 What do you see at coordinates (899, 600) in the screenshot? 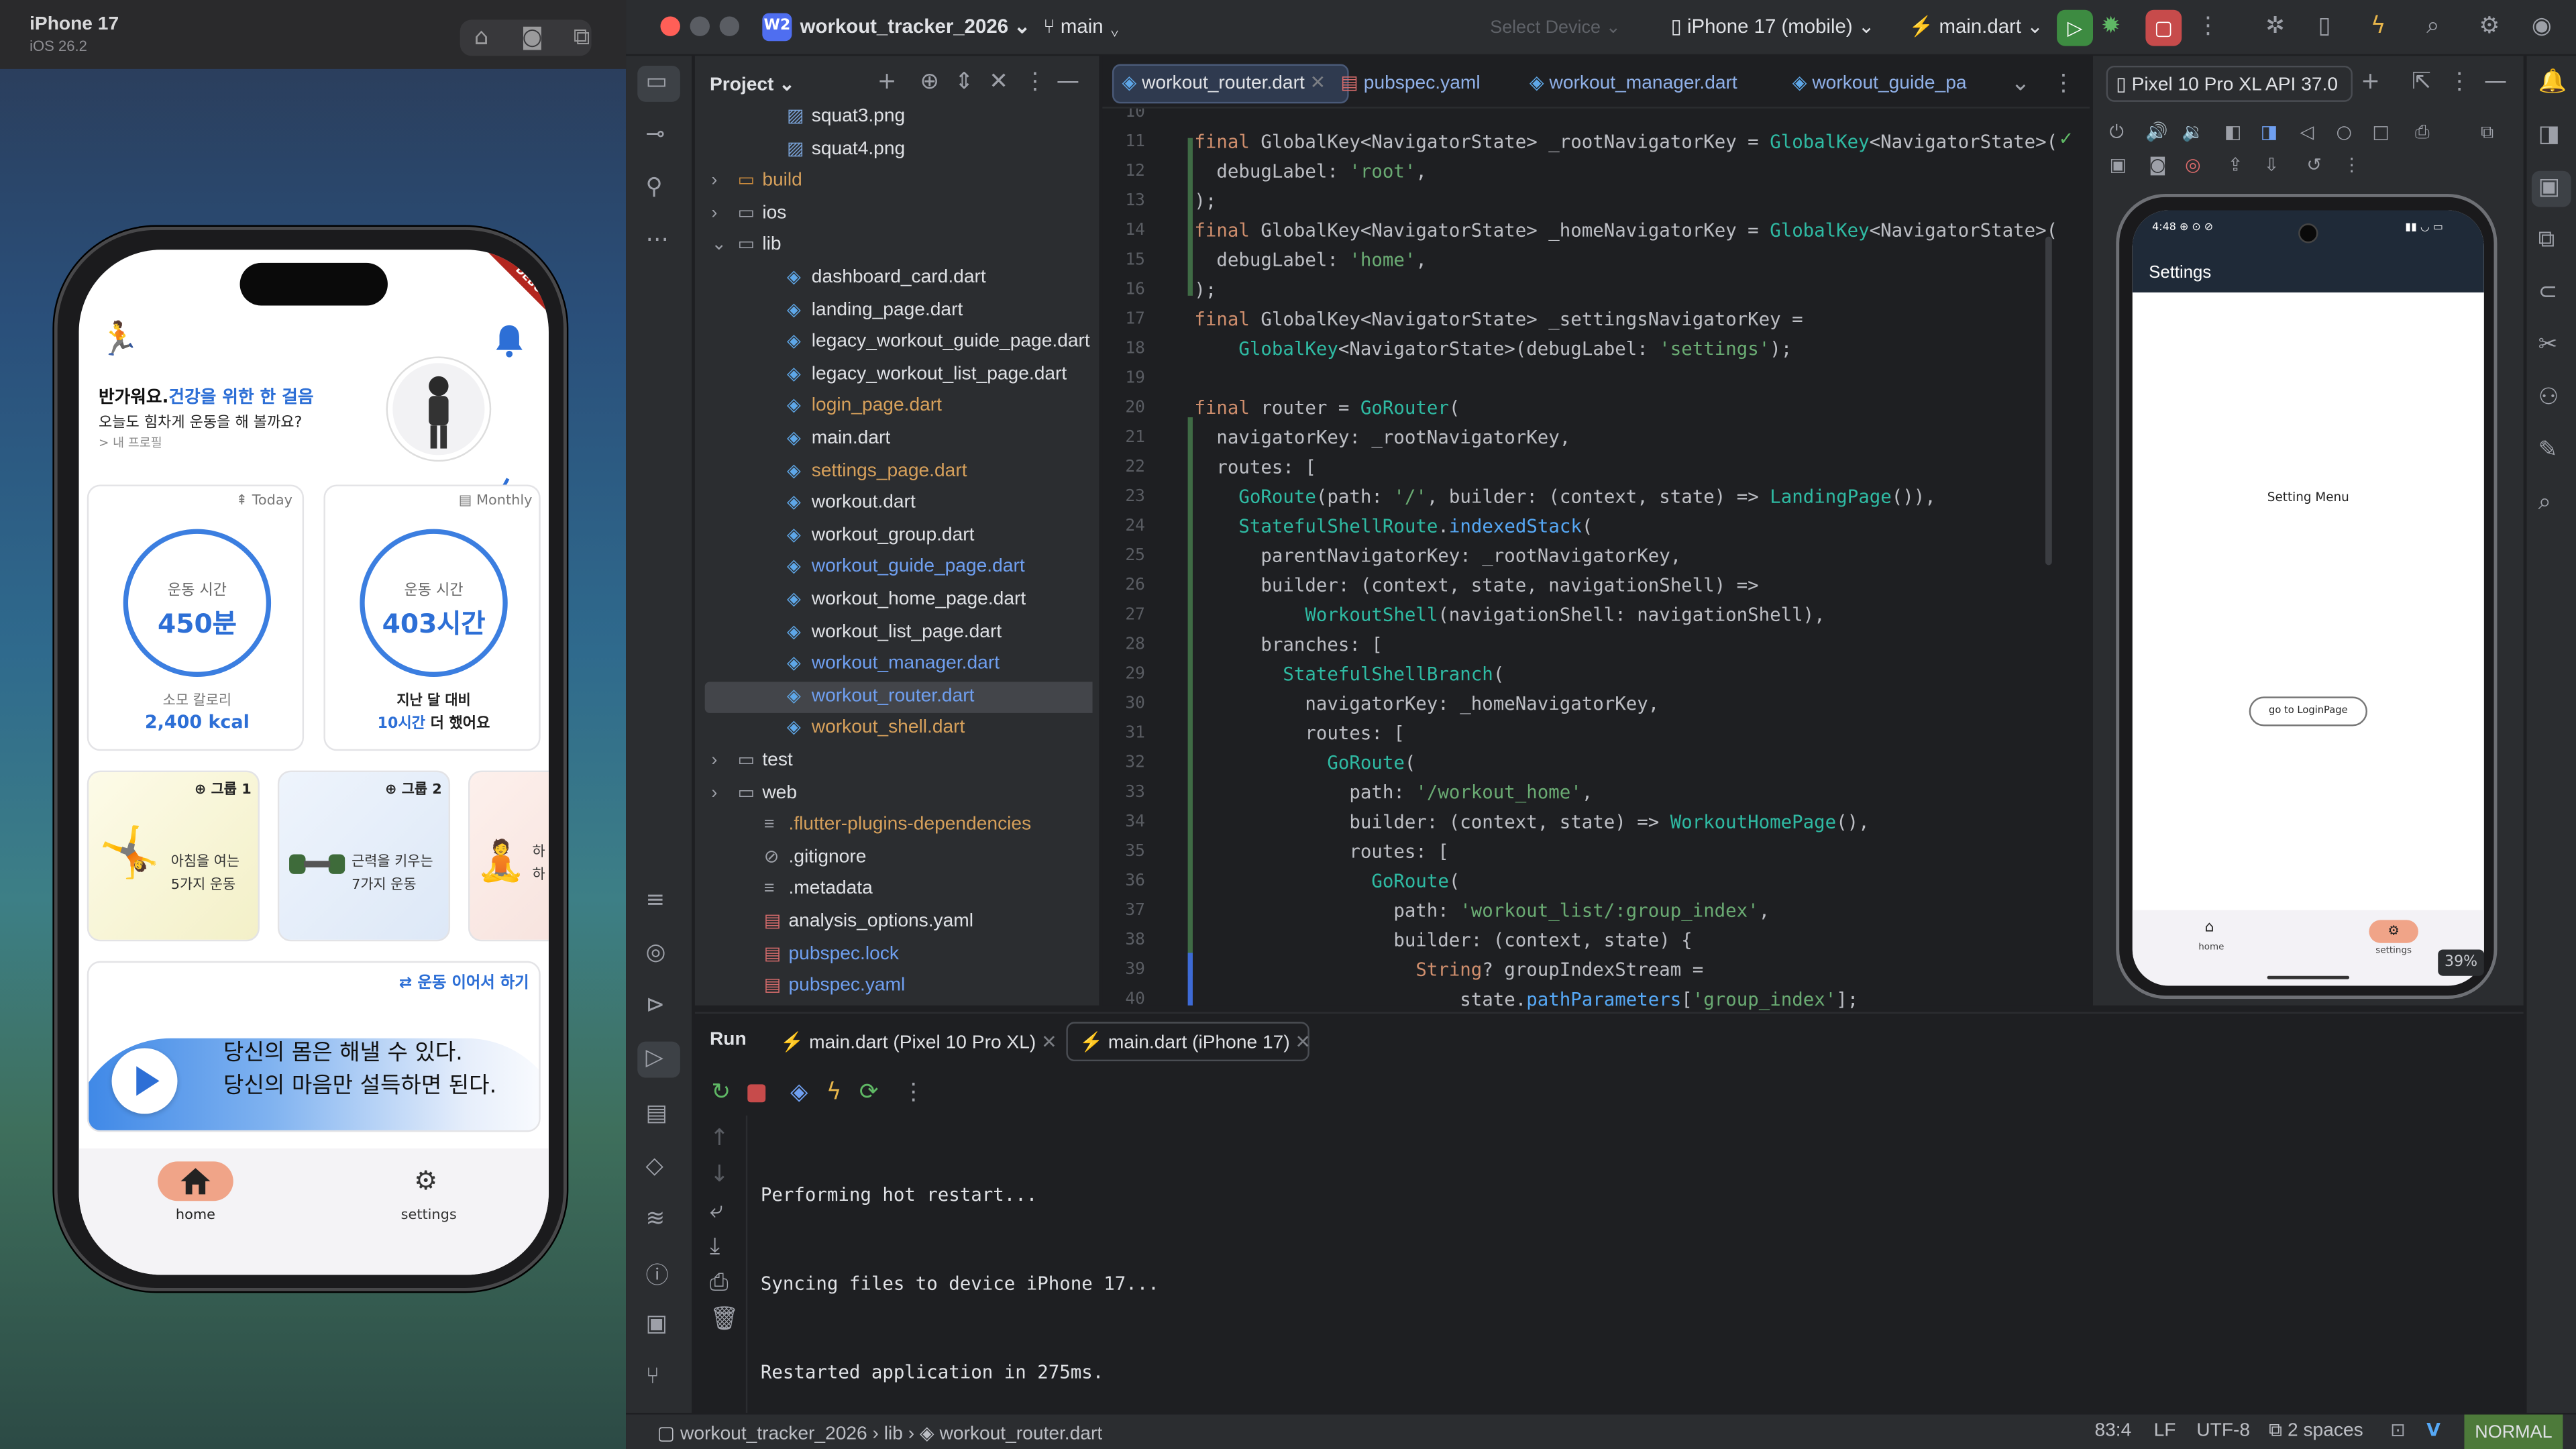
I see `tree-item: ◈ workout_home_page.dart` at bounding box center [899, 600].